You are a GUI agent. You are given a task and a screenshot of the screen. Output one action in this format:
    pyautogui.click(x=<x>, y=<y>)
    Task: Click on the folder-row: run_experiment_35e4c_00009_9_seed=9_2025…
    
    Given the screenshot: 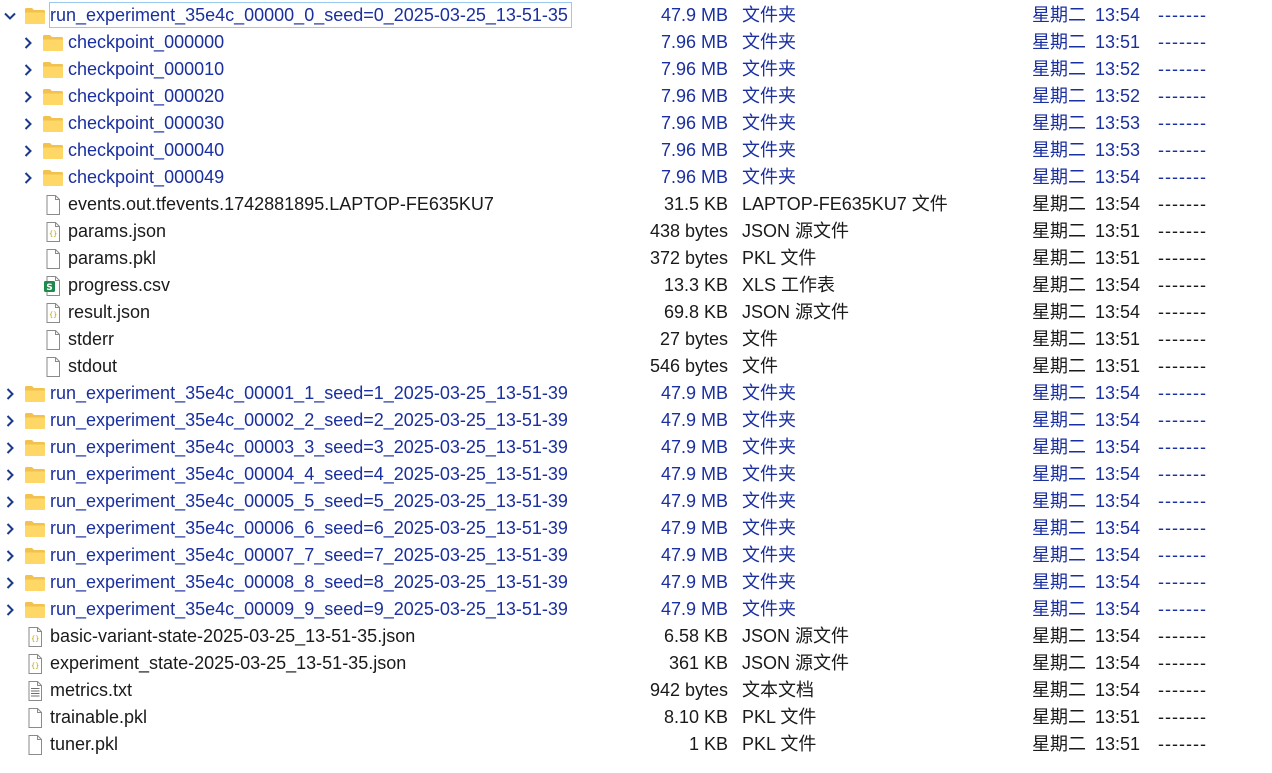 What is the action you would take?
    pyautogui.click(x=636, y=609)
    